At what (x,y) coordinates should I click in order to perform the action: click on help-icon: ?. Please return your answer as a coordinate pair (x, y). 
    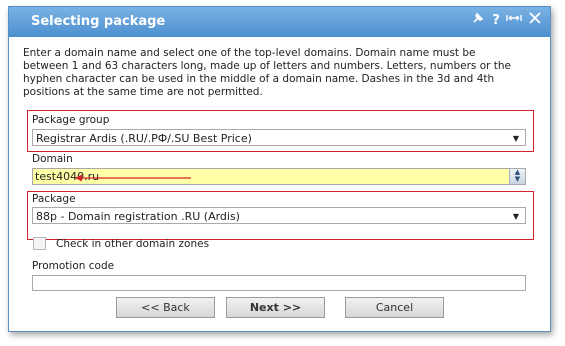
    Looking at the image, I should click on (496, 21).